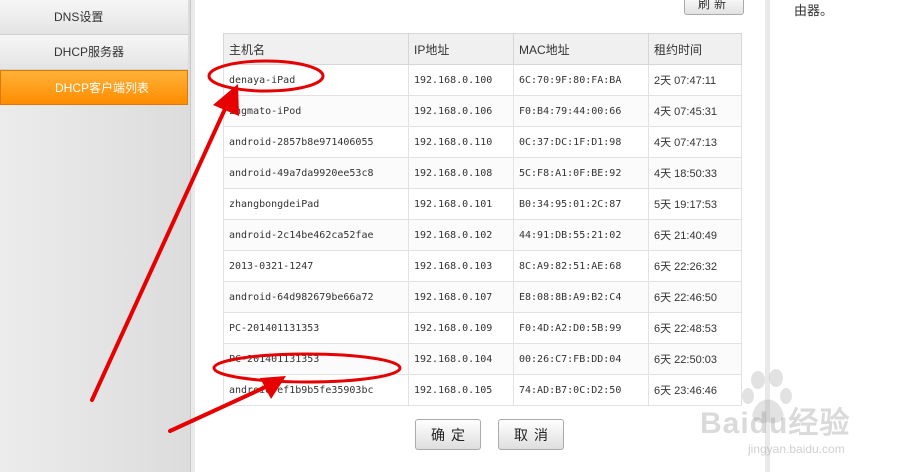  I want to click on column-header-hostname: 主机名, so click(316, 49).